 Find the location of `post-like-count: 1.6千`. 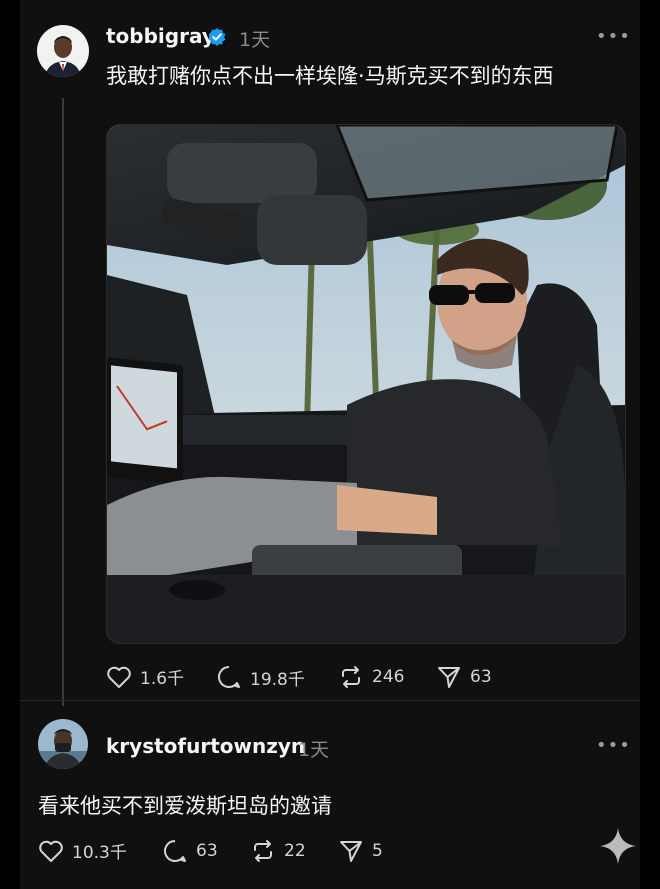

post-like-count: 1.6千 is located at coordinates (162, 679).